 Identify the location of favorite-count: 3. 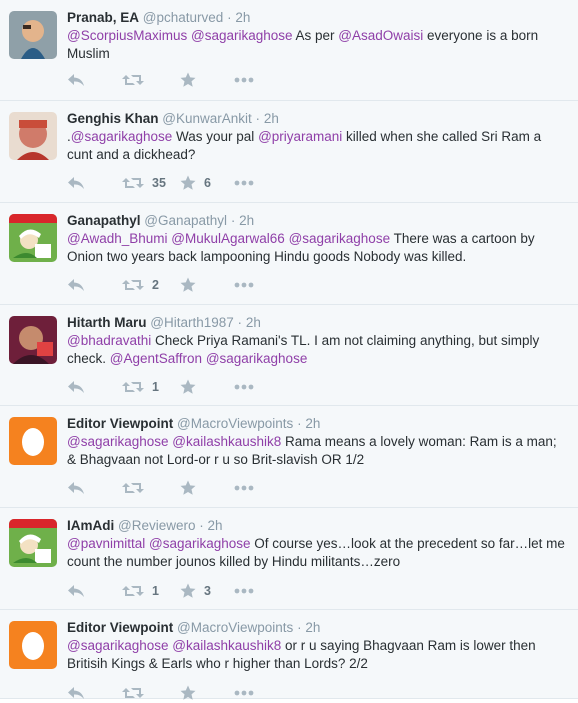
(207, 591).